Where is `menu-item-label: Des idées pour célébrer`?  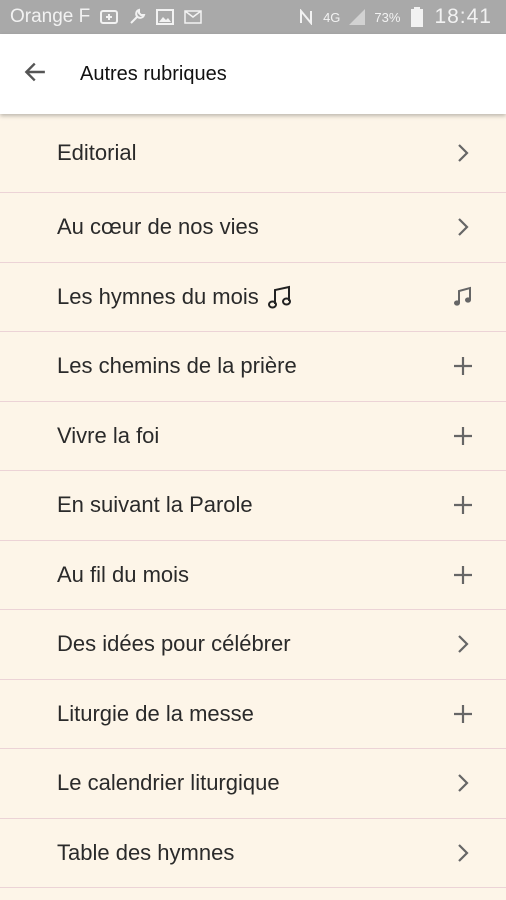
menu-item-label: Des idées pour célébrer is located at coordinates (174, 644).